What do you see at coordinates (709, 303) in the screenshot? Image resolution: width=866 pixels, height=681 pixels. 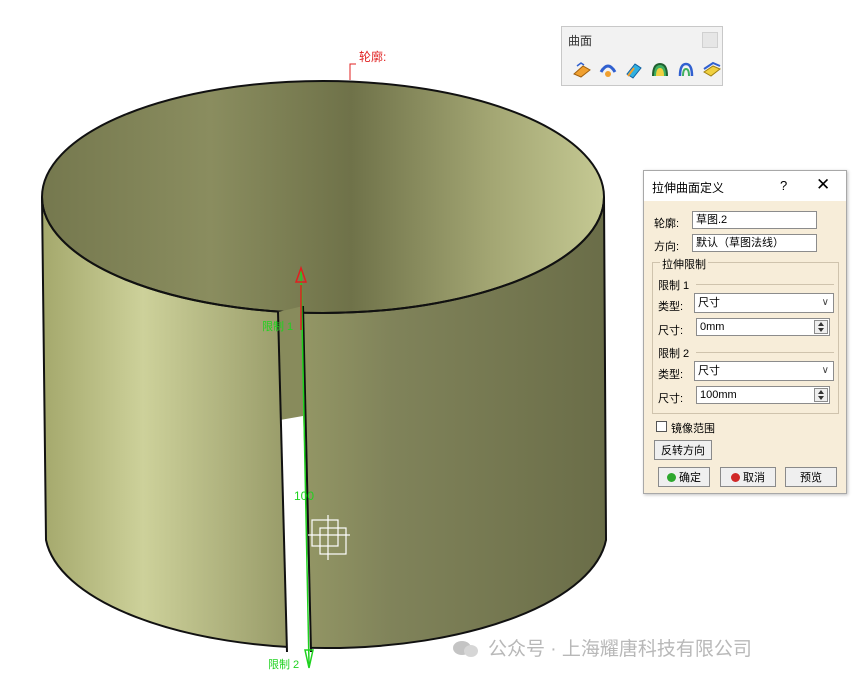 I see `limit1-type-value: 尺寸` at bounding box center [709, 303].